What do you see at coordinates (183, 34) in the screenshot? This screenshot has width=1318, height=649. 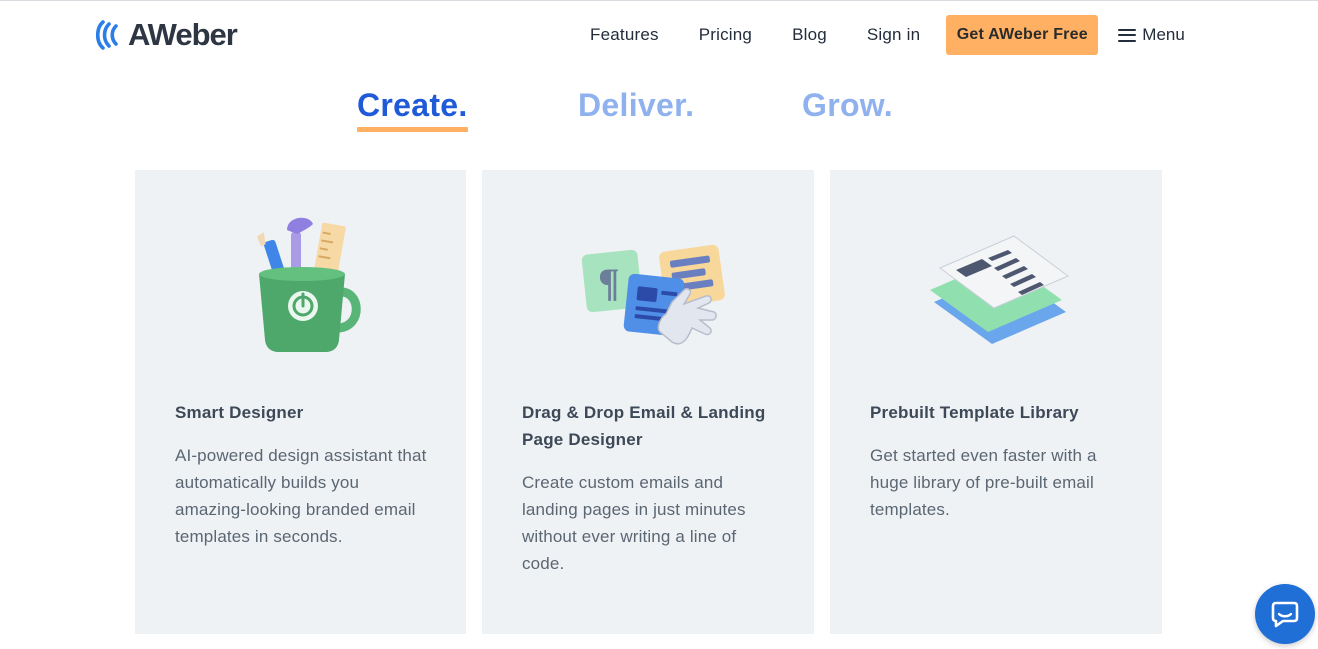 I see `aweber-logo-text: AWeber` at bounding box center [183, 34].